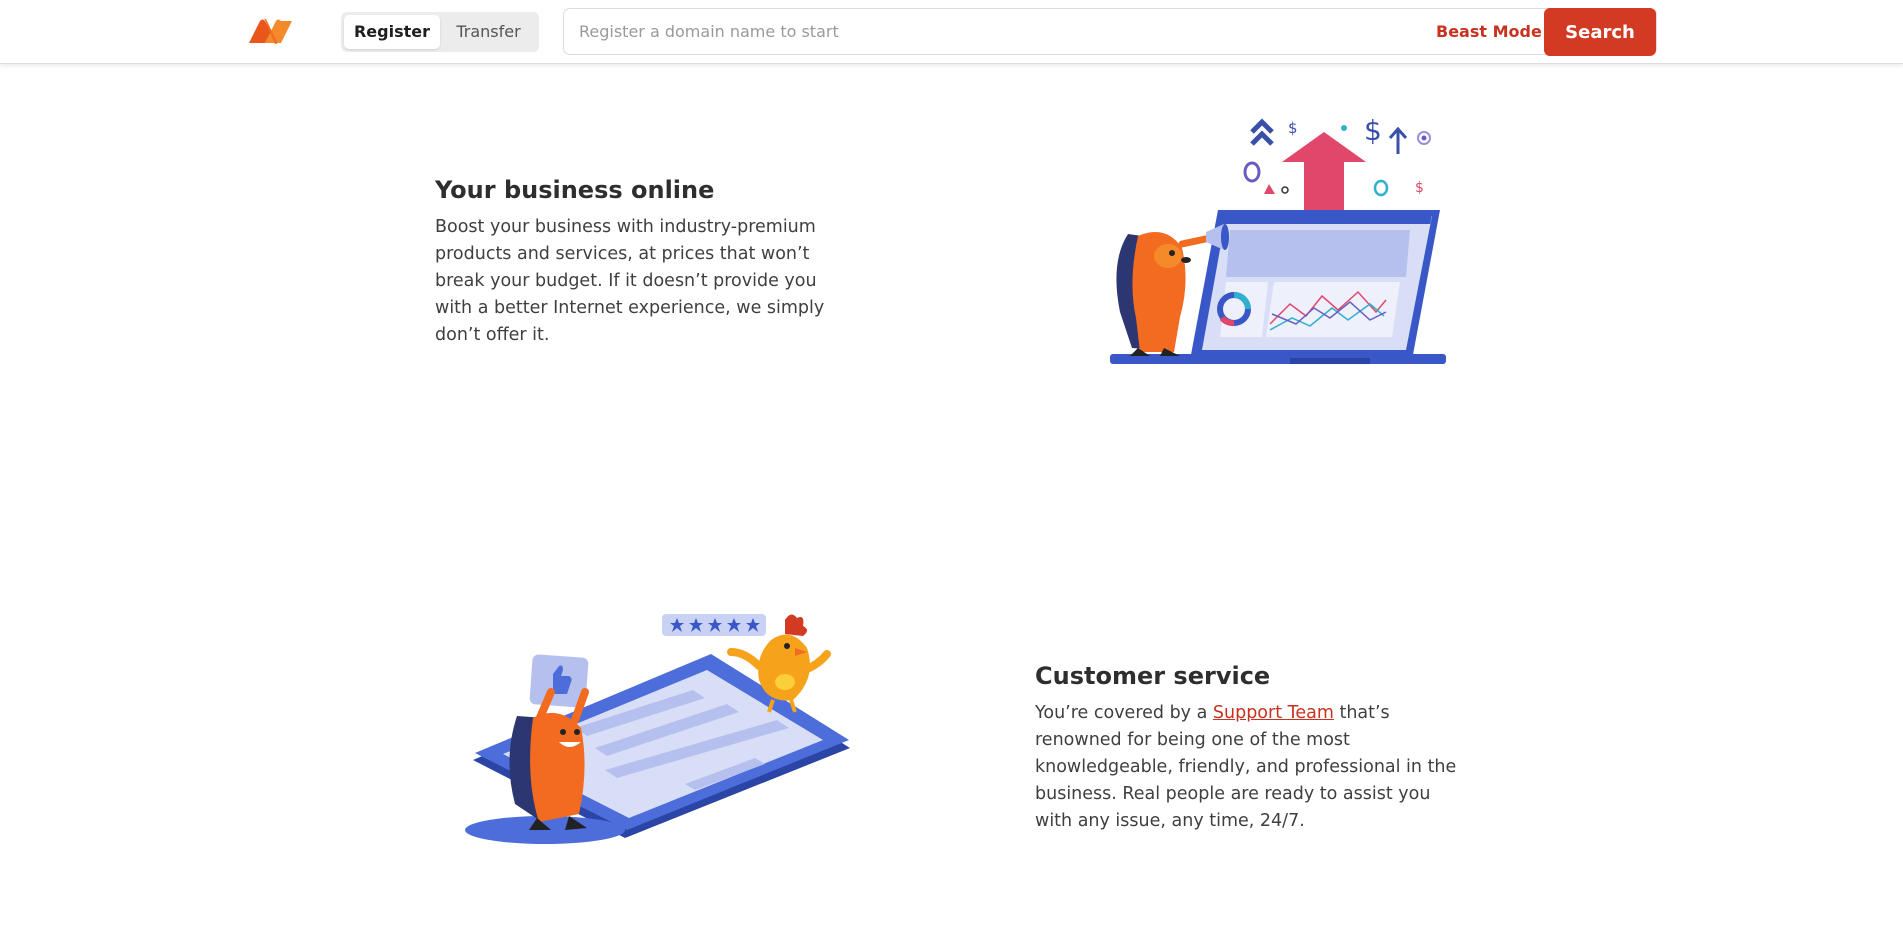 The height and width of the screenshot is (927, 1903). Describe the element at coordinates (1398, 140) in the screenshot. I see `arrow-up-icon` at that location.